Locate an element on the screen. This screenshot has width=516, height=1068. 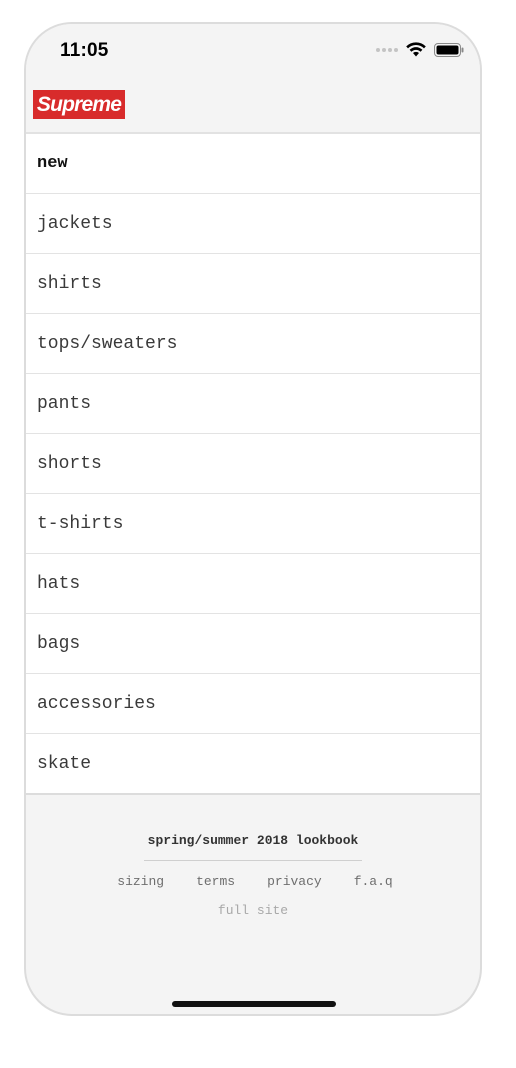
status-time: 11:05 is located at coordinates (84, 50).